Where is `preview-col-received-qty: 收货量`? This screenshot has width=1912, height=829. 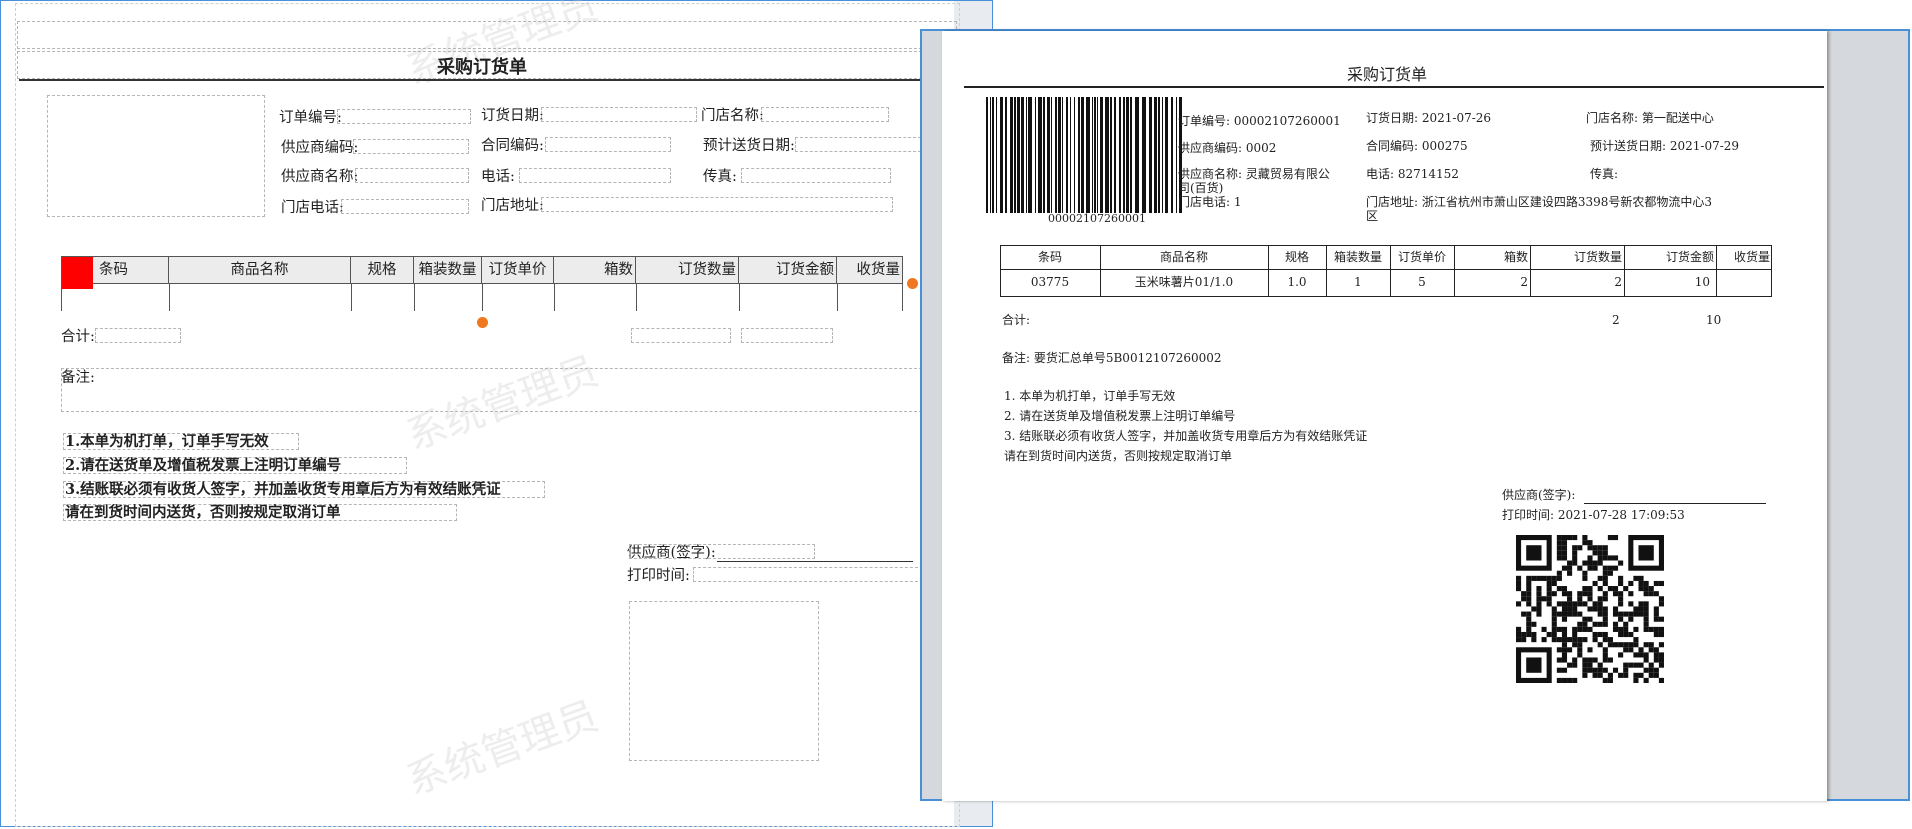
preview-col-received-qty: 收货量 is located at coordinates (1751, 257).